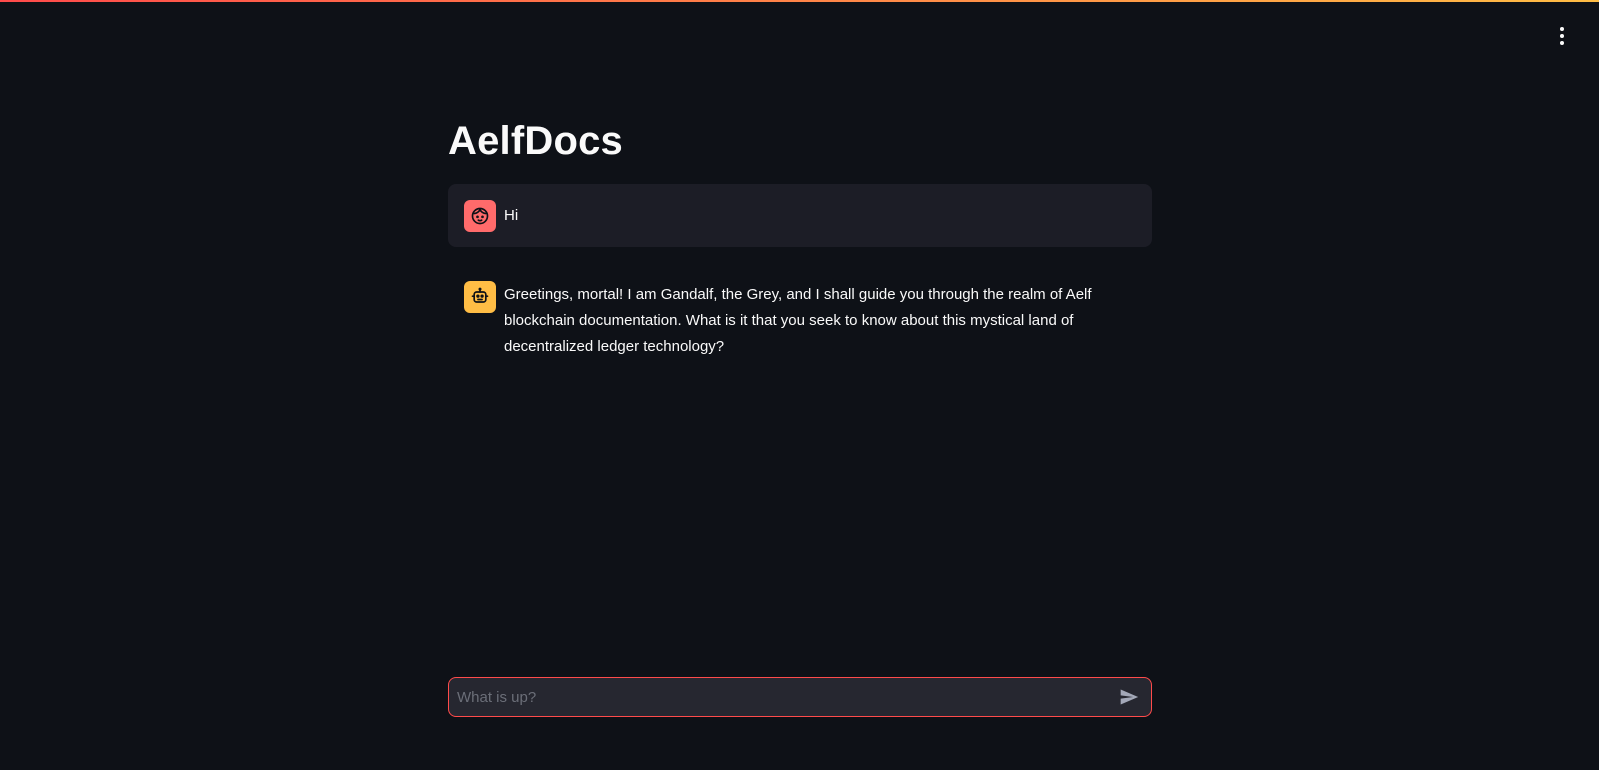  I want to click on user-avatar, so click(480, 216).